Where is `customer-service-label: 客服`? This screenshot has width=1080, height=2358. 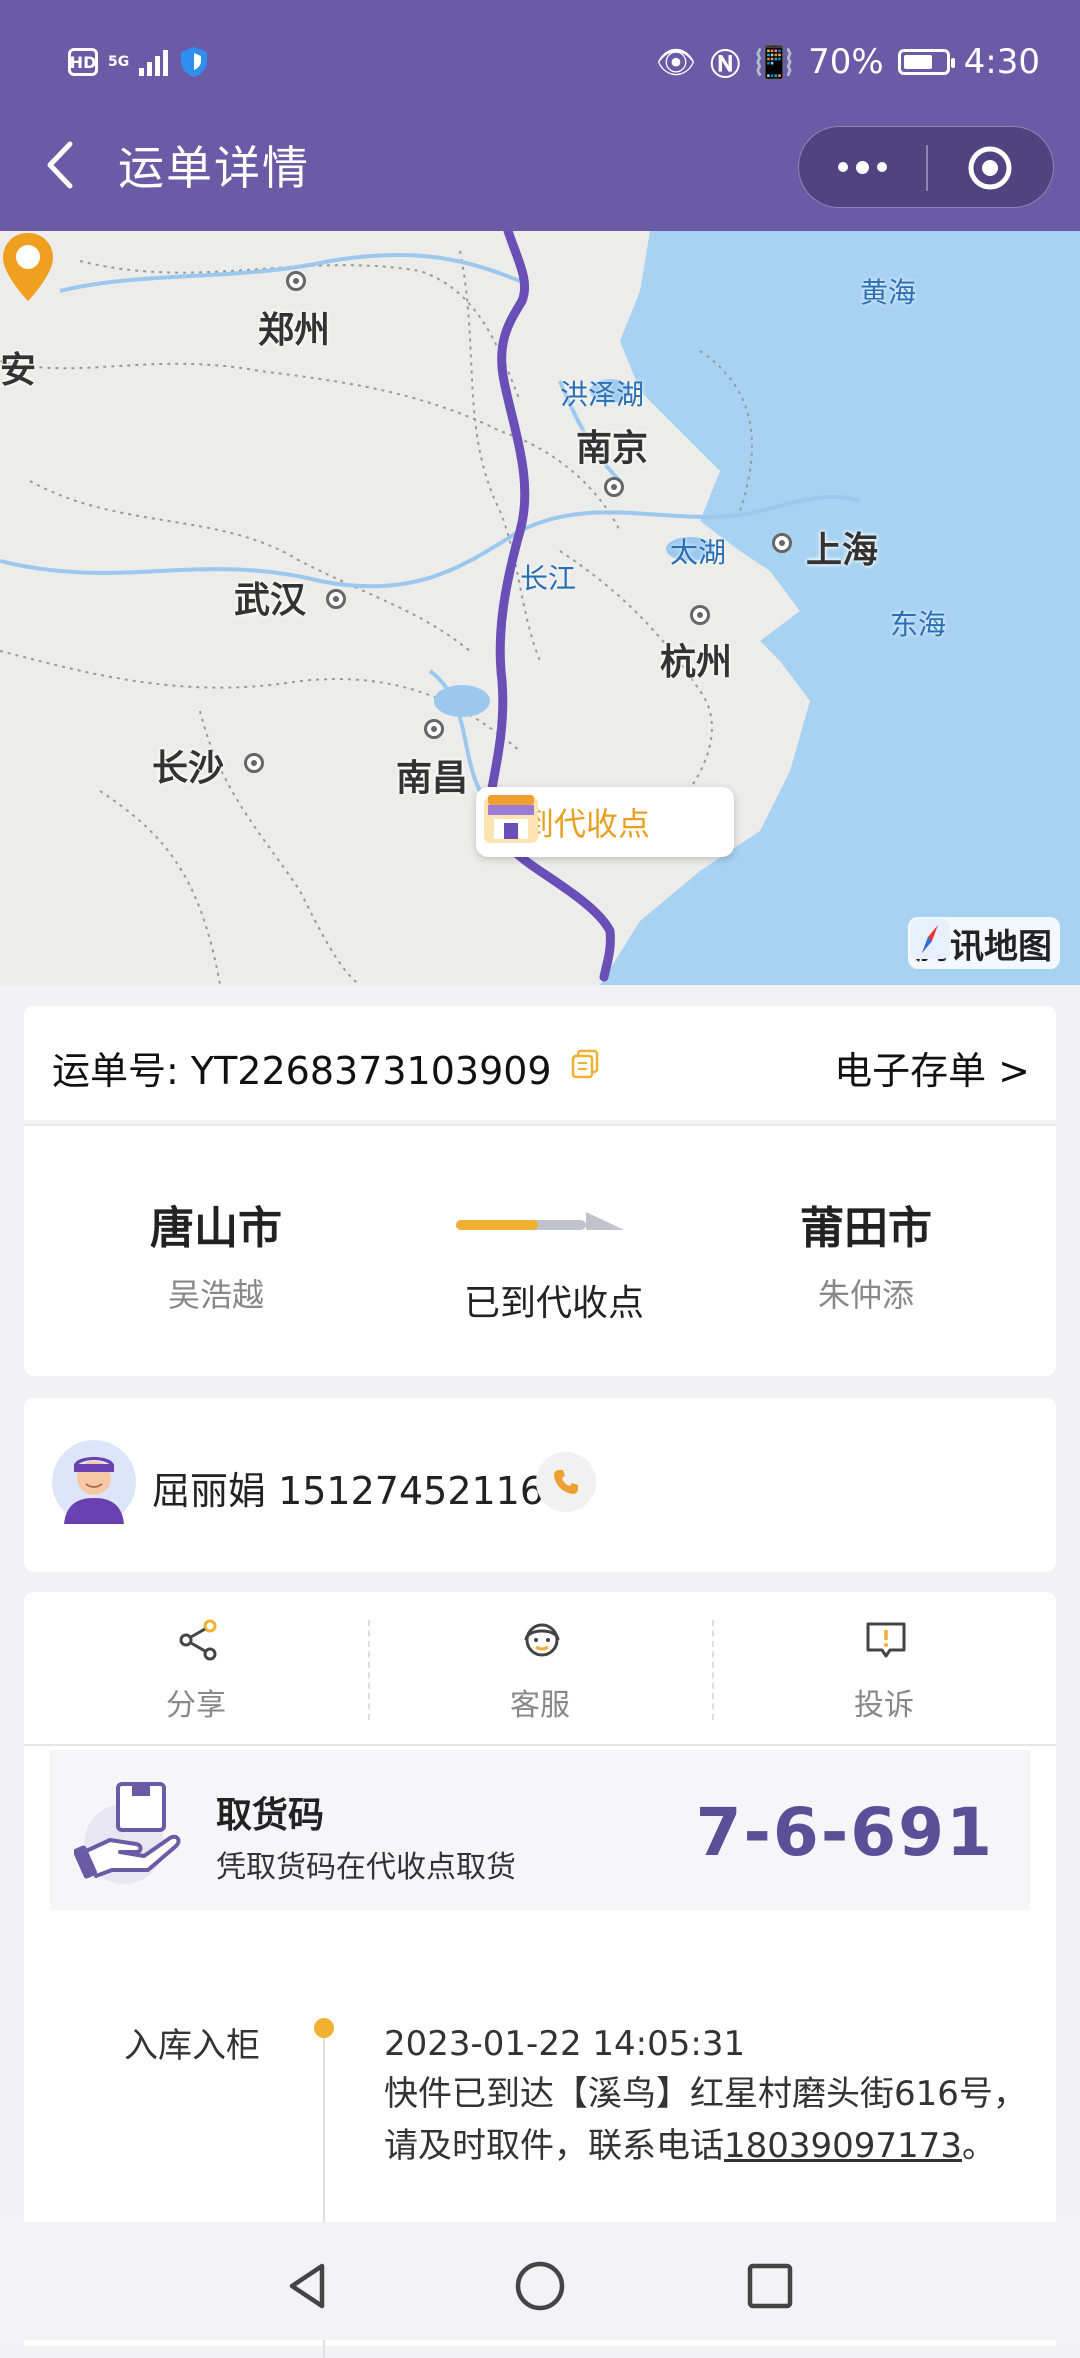 customer-service-label: 客服 is located at coordinates (540, 1705).